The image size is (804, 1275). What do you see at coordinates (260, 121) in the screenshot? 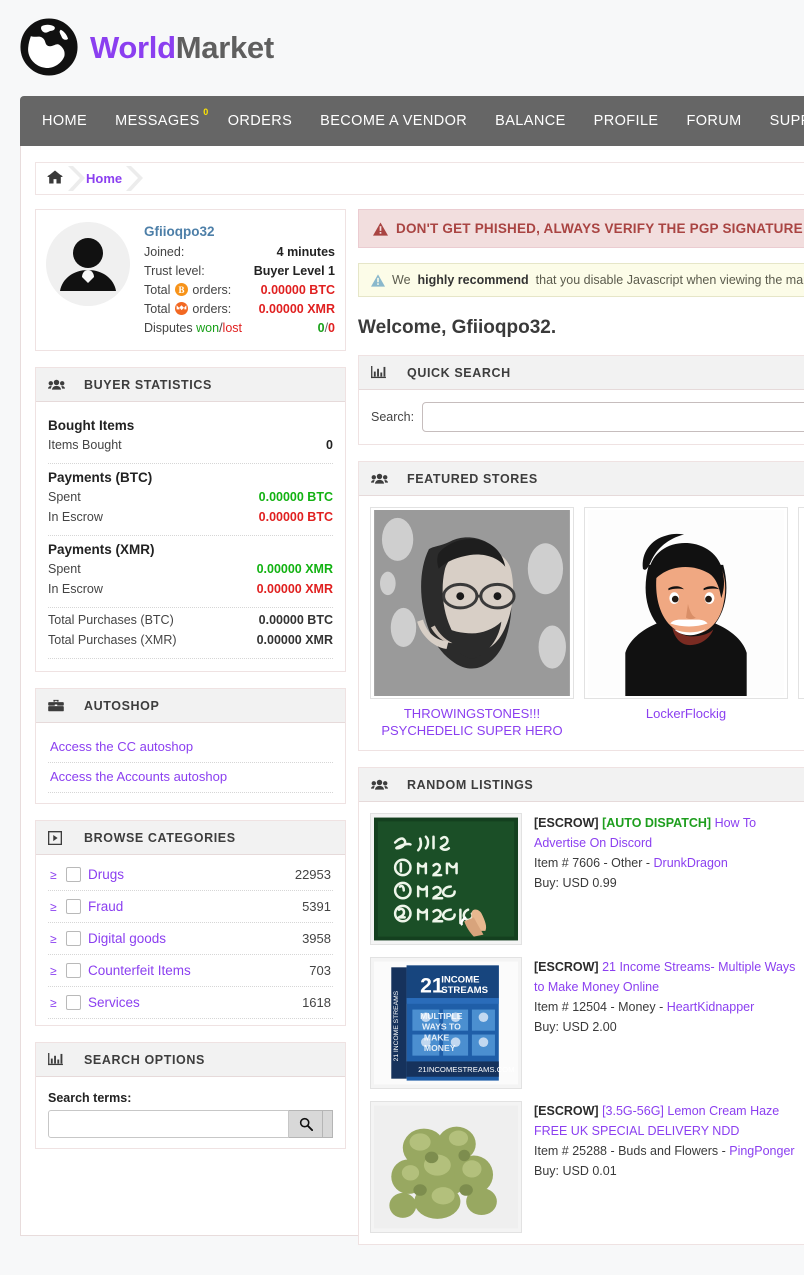
I see `nav-item-orders: ORDERS` at bounding box center [260, 121].